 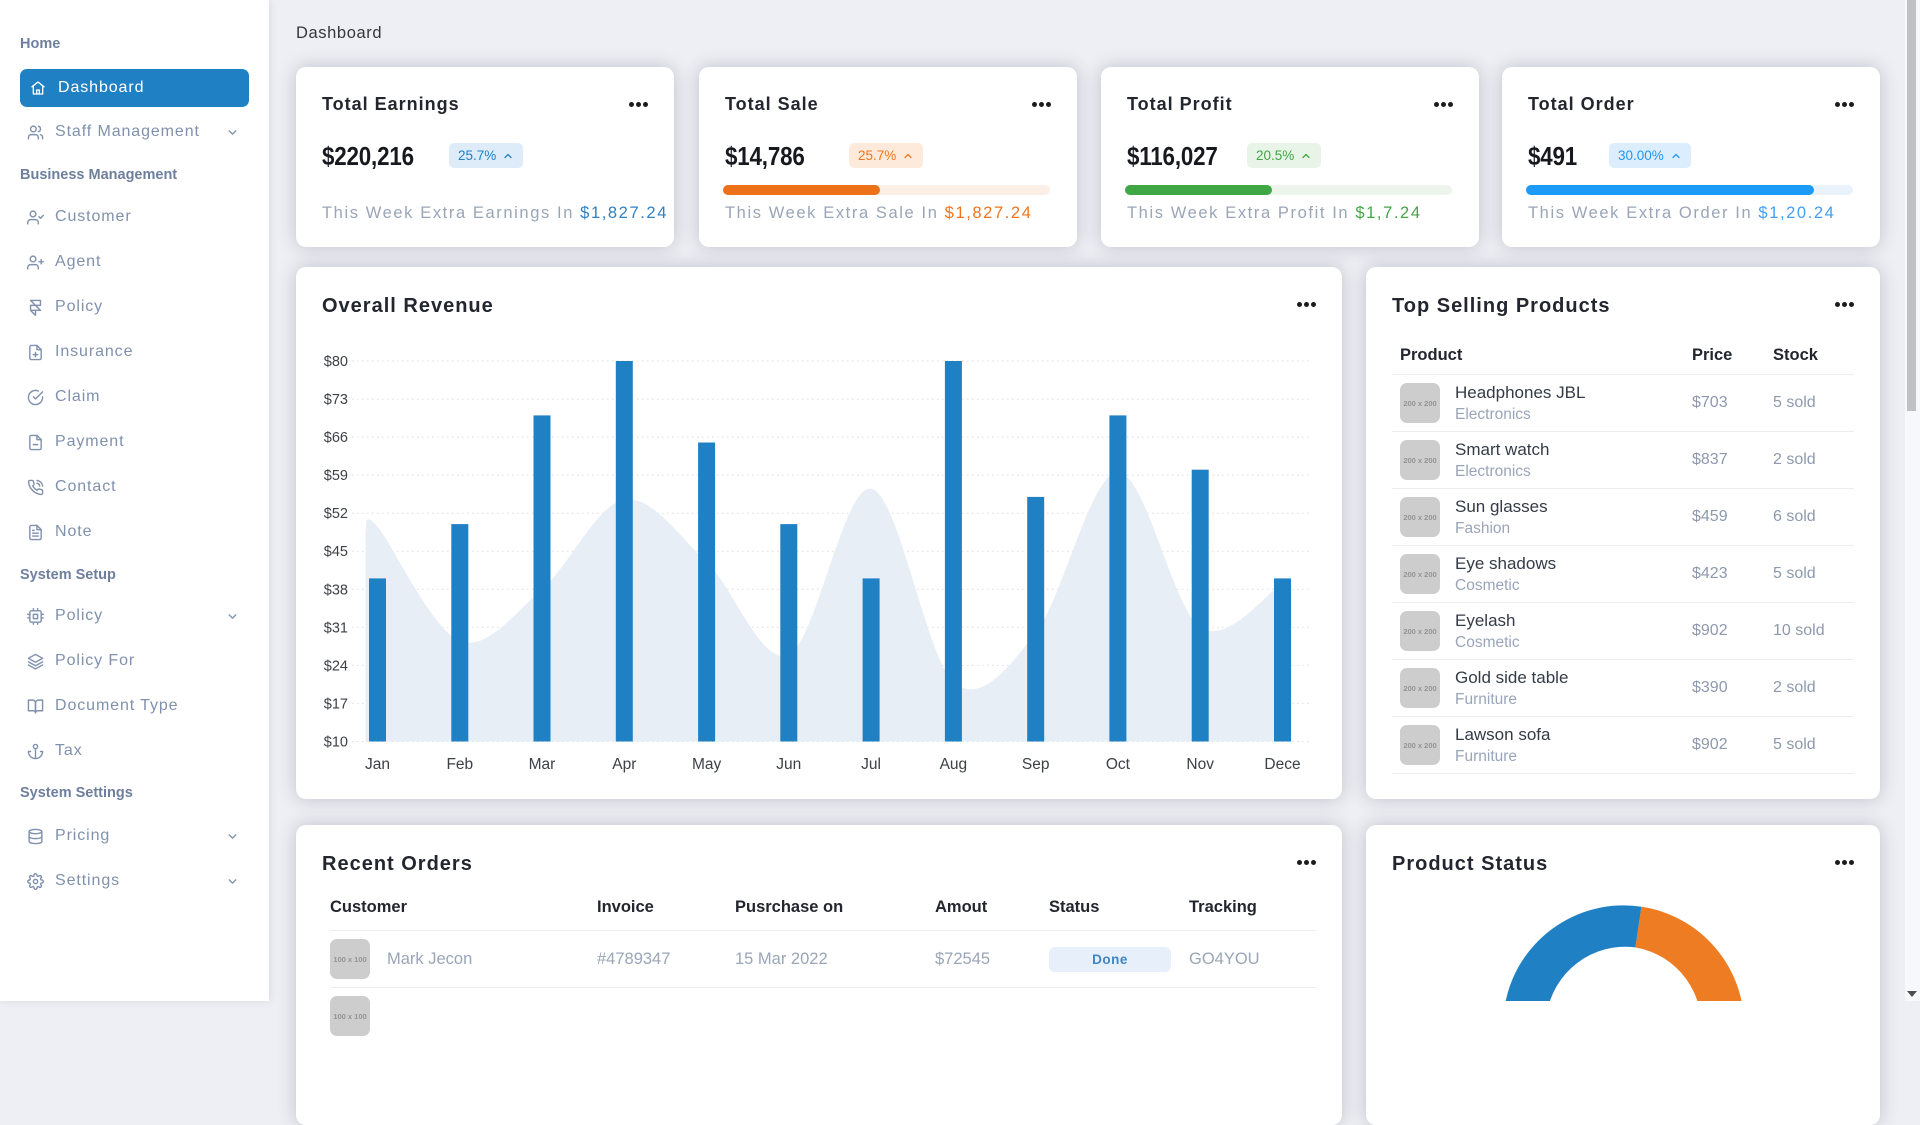 What do you see at coordinates (336, 628) in the screenshot?
I see `svg-text: $31` at bounding box center [336, 628].